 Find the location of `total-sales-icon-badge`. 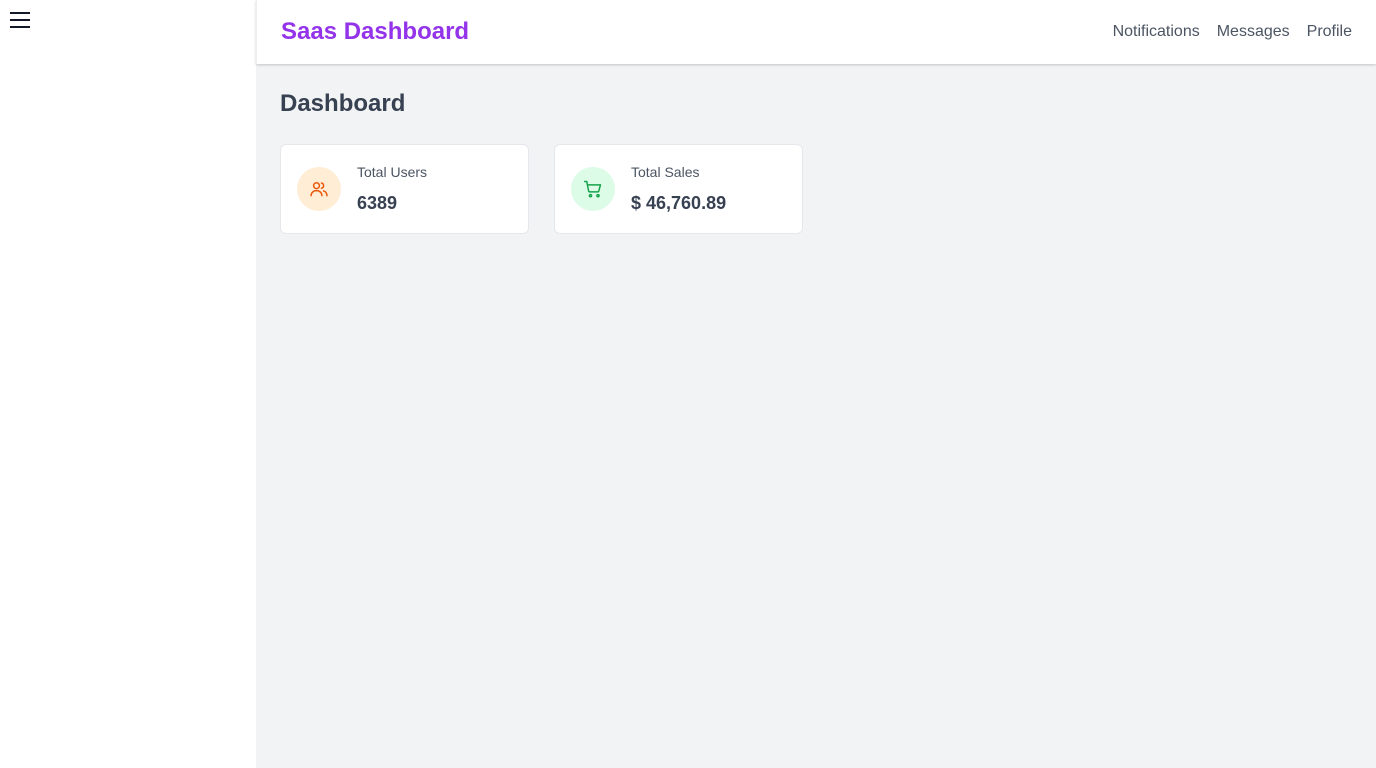

total-sales-icon-badge is located at coordinates (593, 189).